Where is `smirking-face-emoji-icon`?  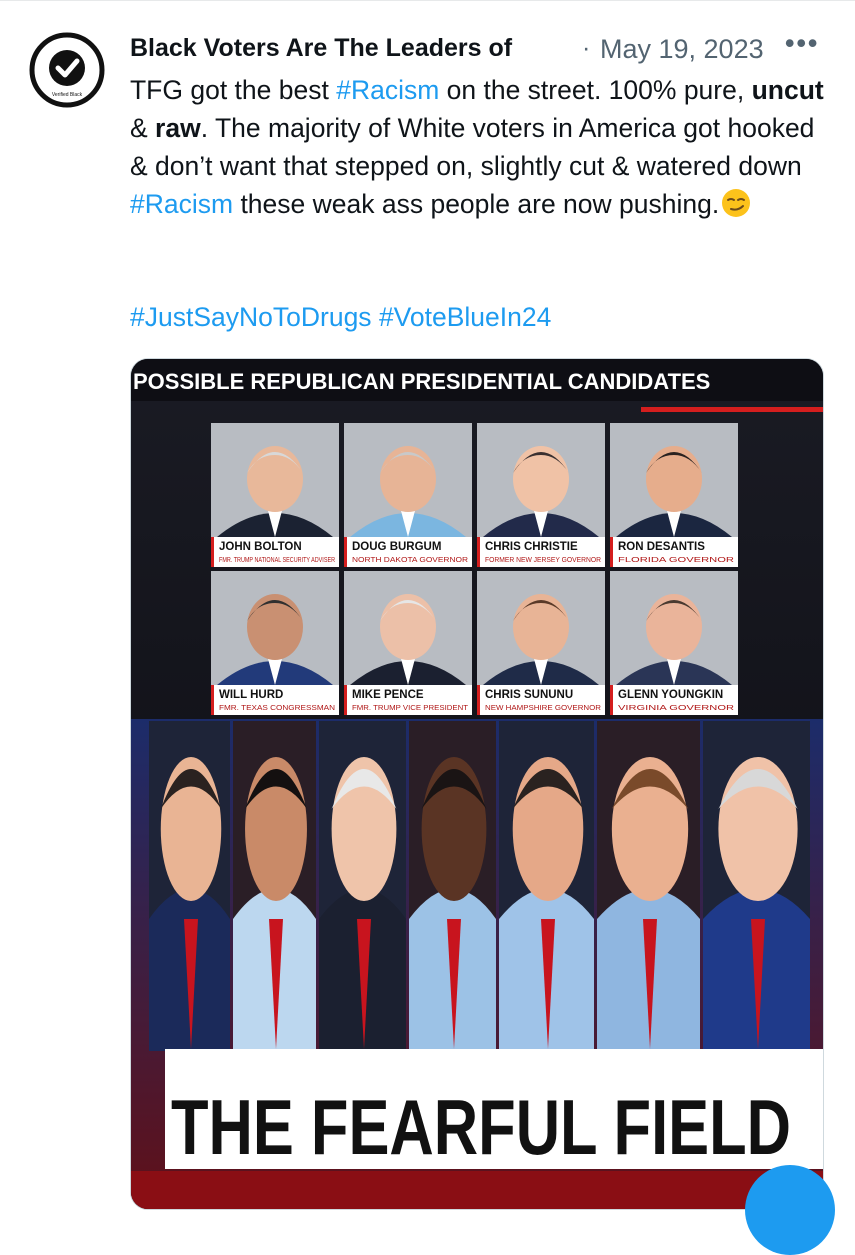 smirking-face-emoji-icon is located at coordinates (736, 203).